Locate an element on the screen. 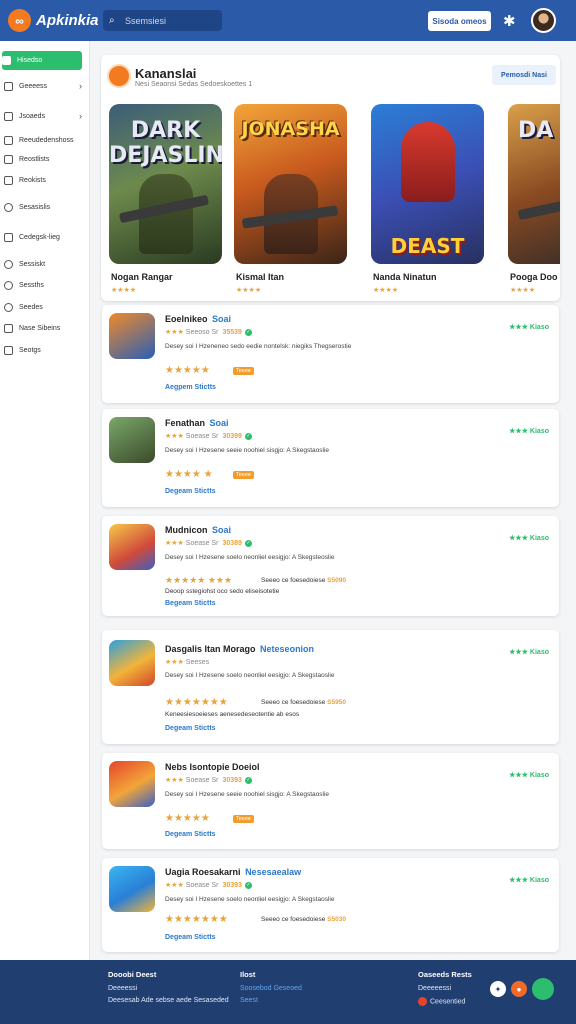  meta-stars: ★★★ is located at coordinates (174, 662).